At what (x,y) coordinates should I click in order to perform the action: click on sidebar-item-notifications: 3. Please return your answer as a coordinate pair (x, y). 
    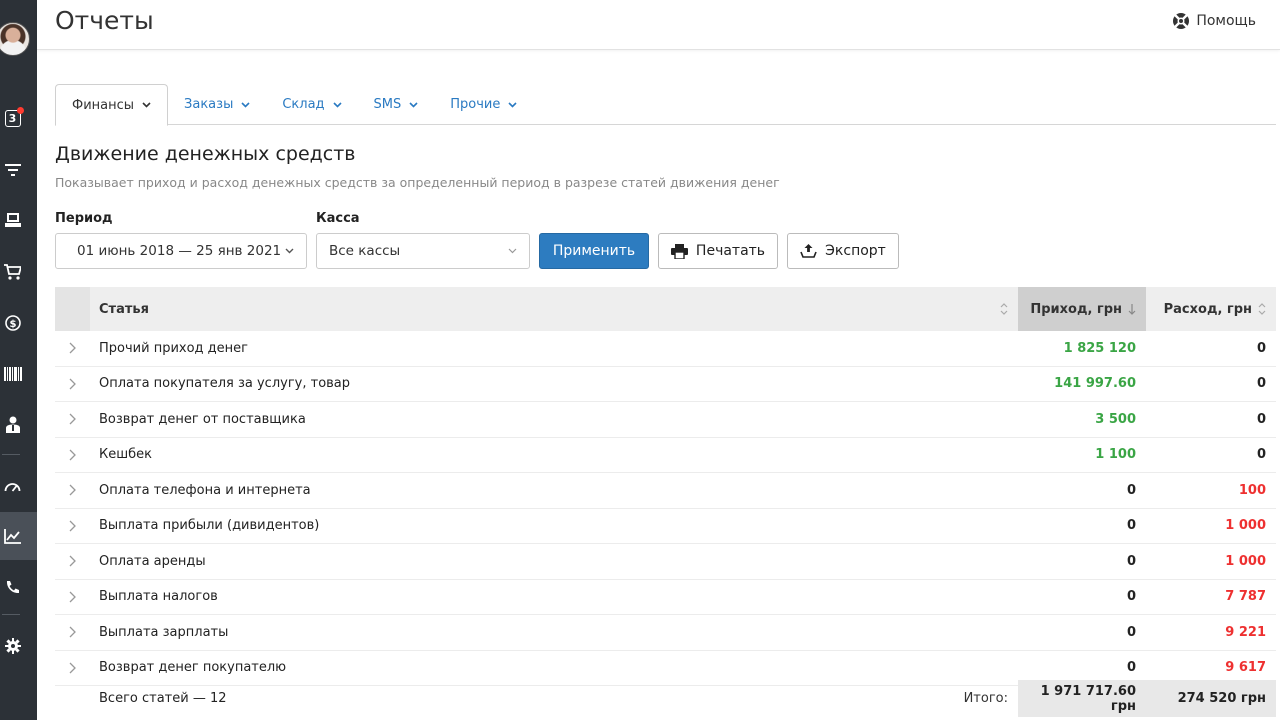
    Looking at the image, I should click on (18, 118).